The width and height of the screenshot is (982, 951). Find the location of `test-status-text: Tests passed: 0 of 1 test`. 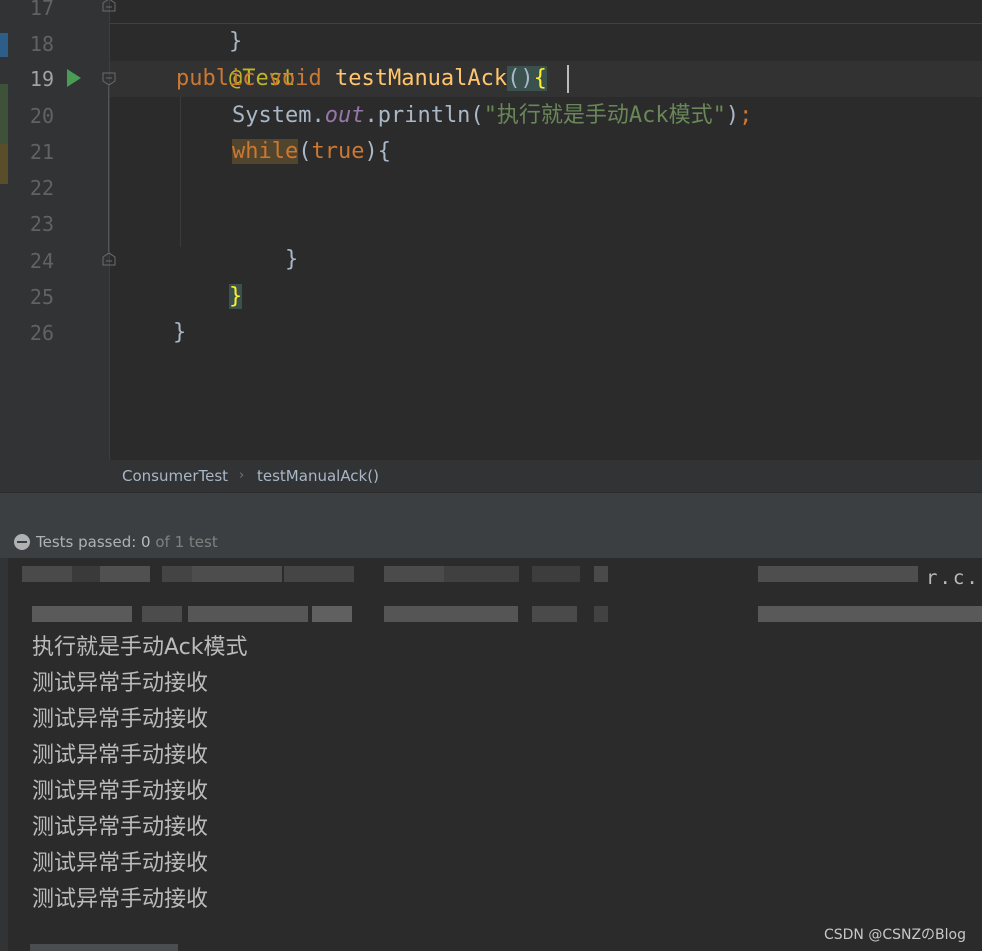

test-status-text: Tests passed: 0 of 1 test is located at coordinates (127, 542).